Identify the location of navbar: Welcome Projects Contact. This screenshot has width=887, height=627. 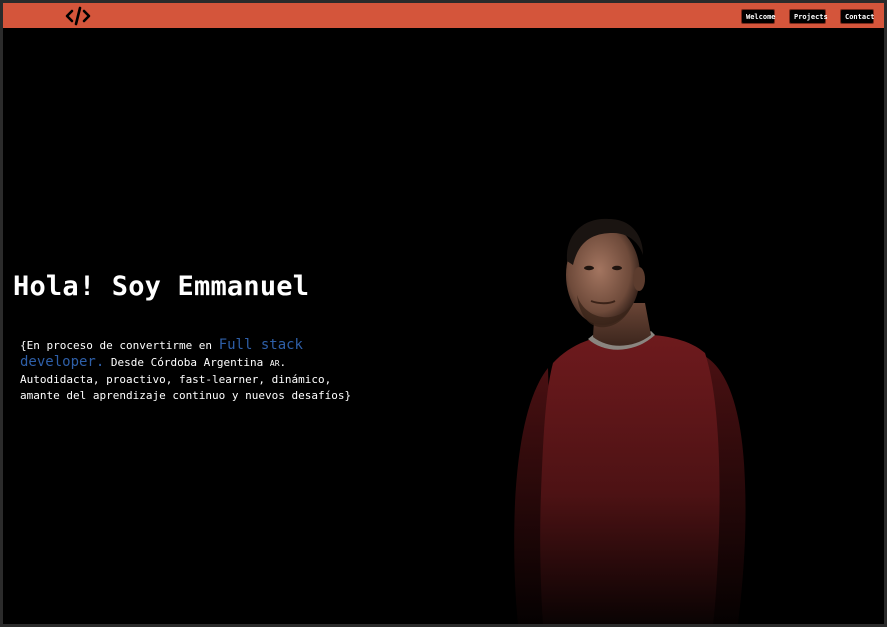
(443, 15).